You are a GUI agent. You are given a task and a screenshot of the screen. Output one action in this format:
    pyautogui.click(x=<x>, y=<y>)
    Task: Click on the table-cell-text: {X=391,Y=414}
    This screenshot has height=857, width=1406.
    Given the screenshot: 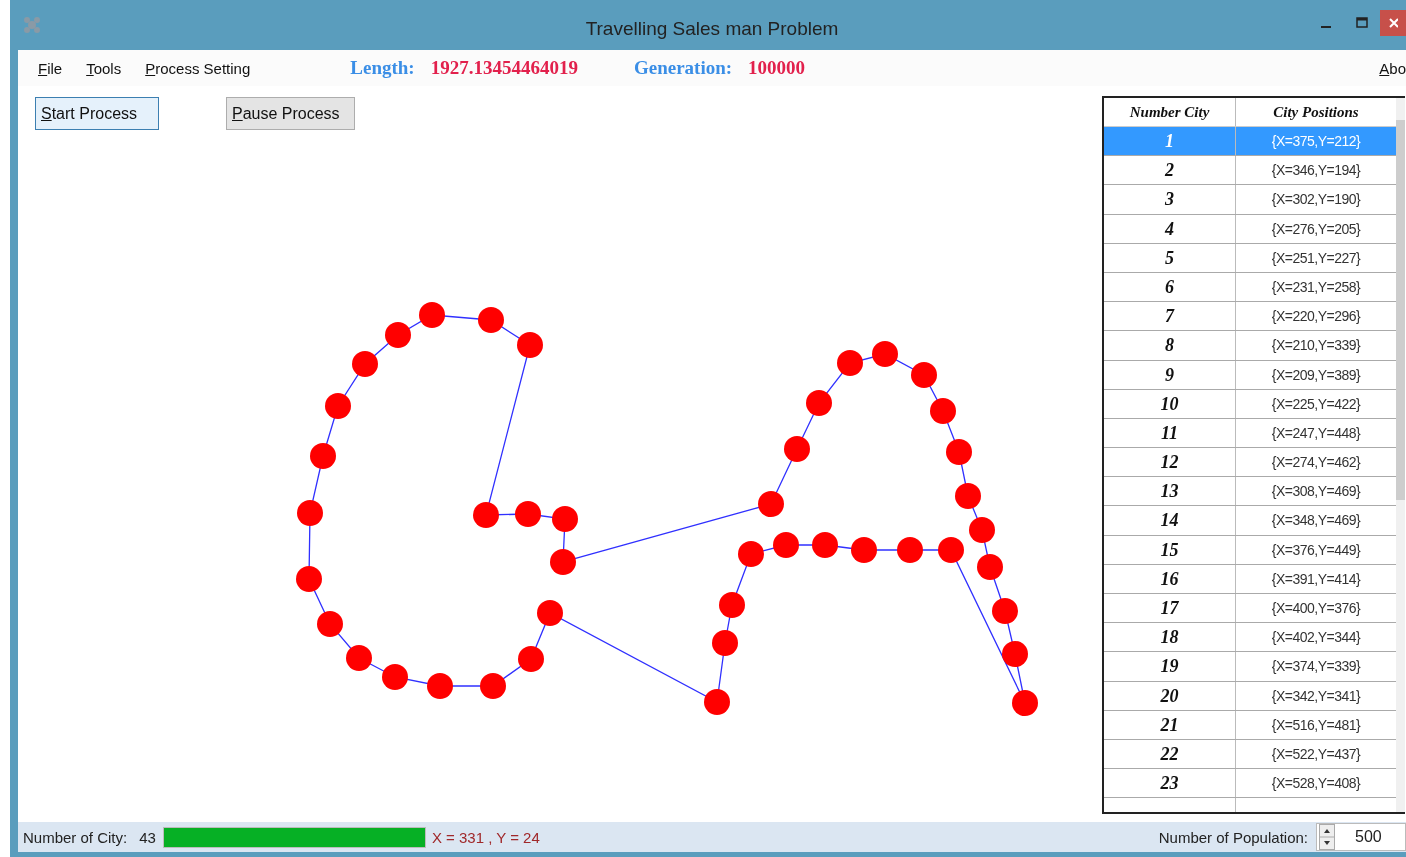 What is the action you would take?
    pyautogui.click(x=1316, y=579)
    